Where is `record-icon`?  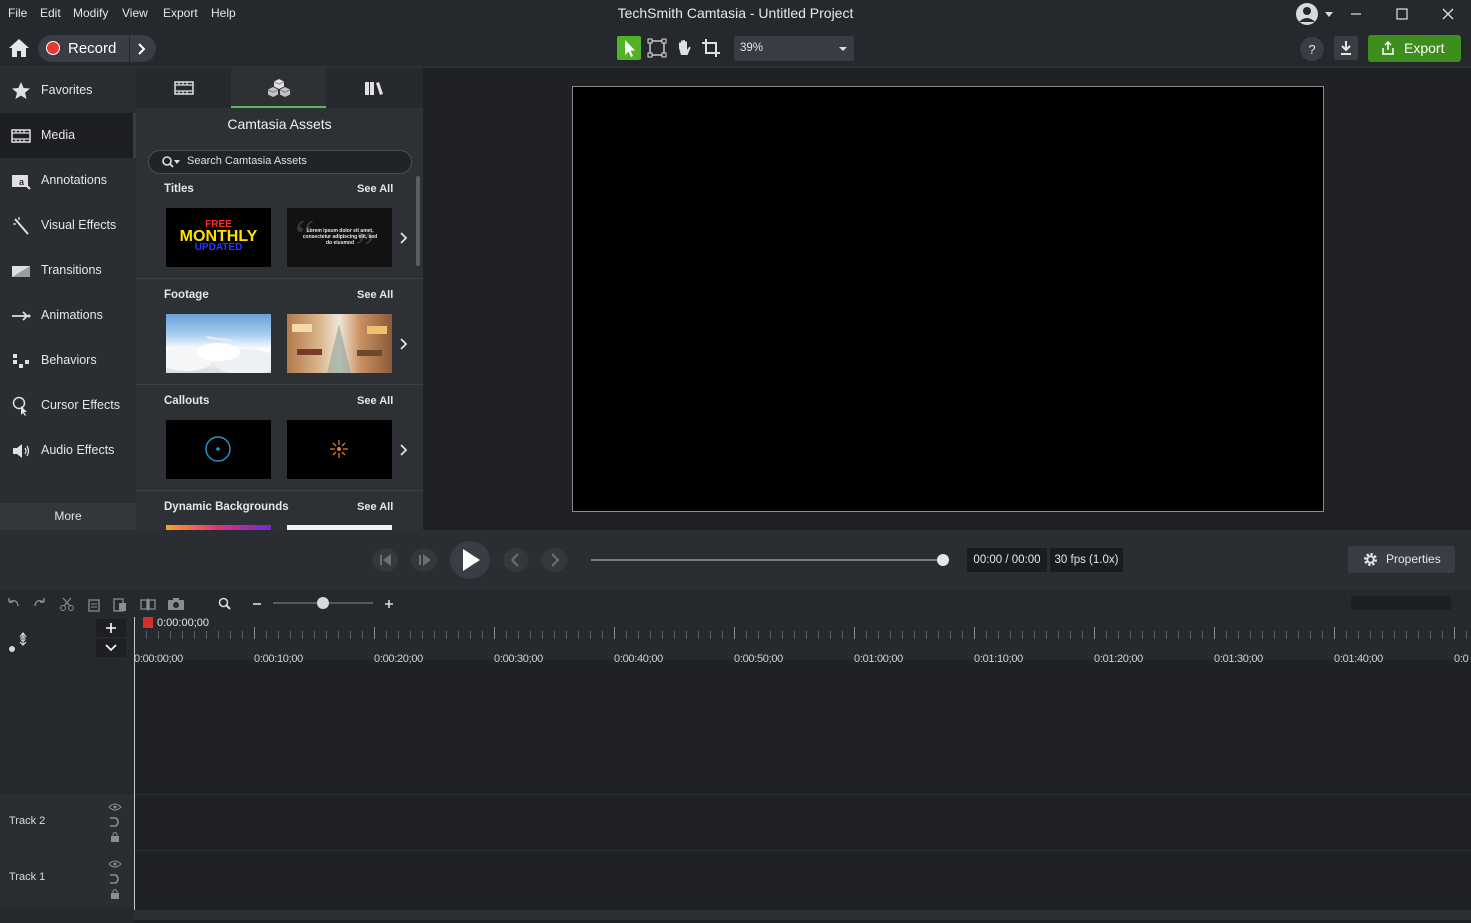
record-icon is located at coordinates (53, 48).